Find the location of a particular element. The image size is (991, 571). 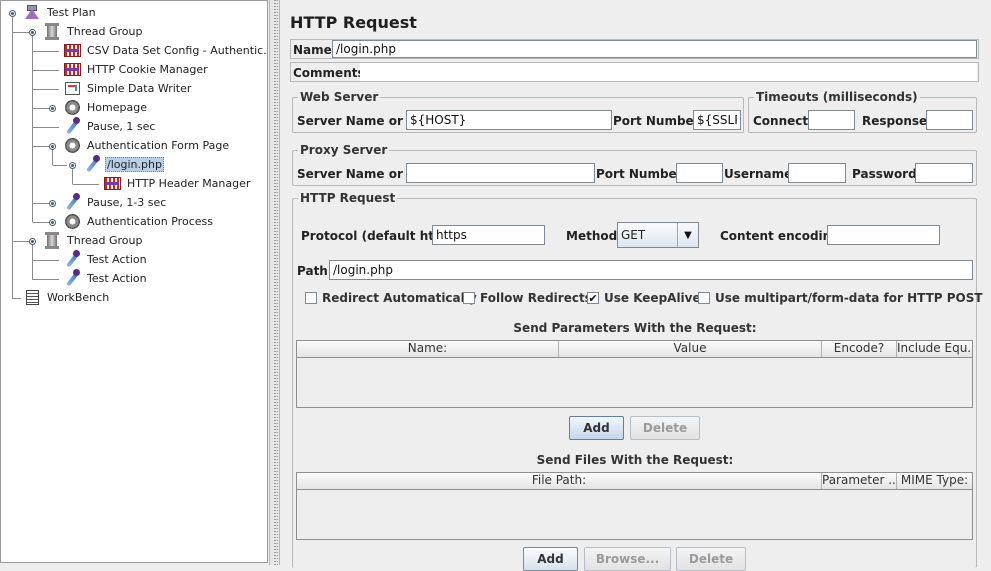

tree-item-workbench: WorkBench is located at coordinates (67, 297).